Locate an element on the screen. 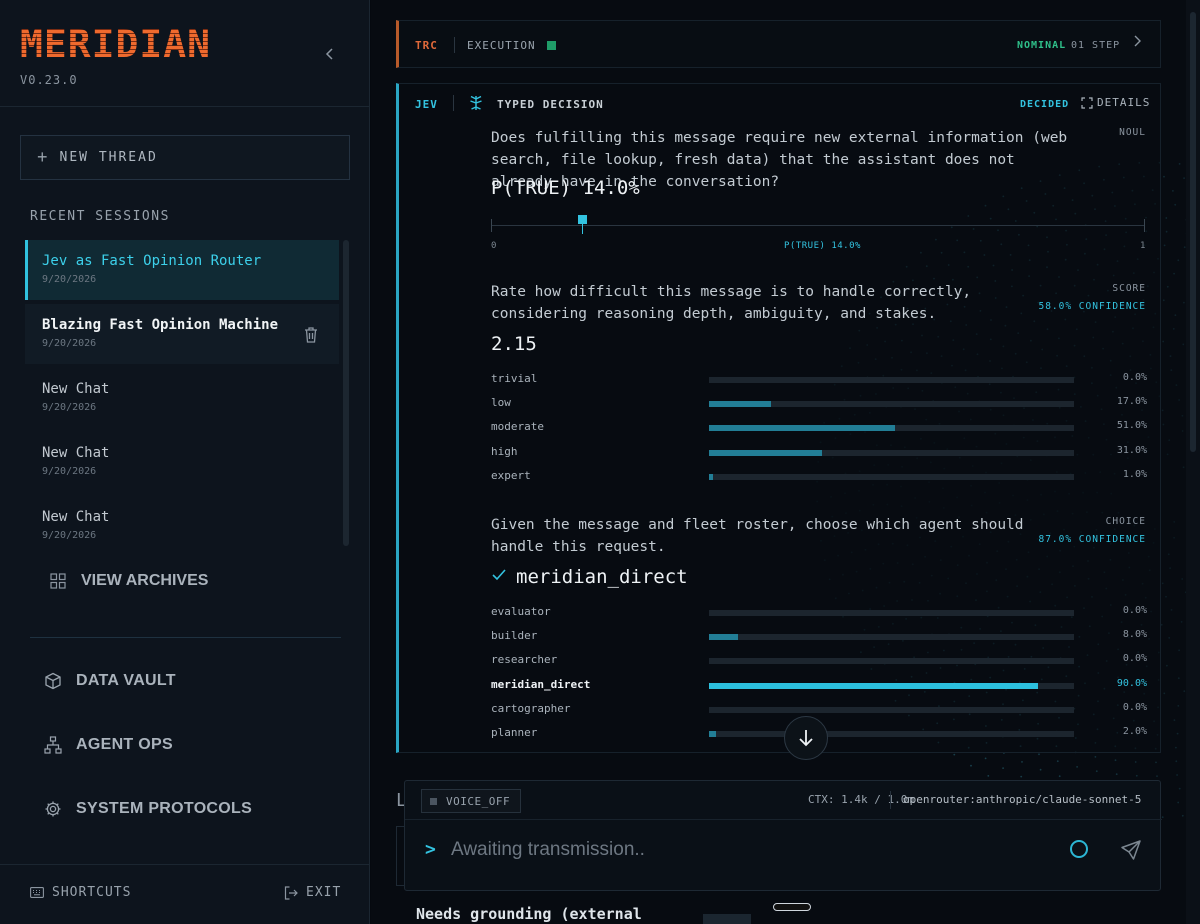 Image resolution: width=1200 pixels, height=924 pixels. distribution-row: meridian_direct 90.0% is located at coordinates (819, 686).